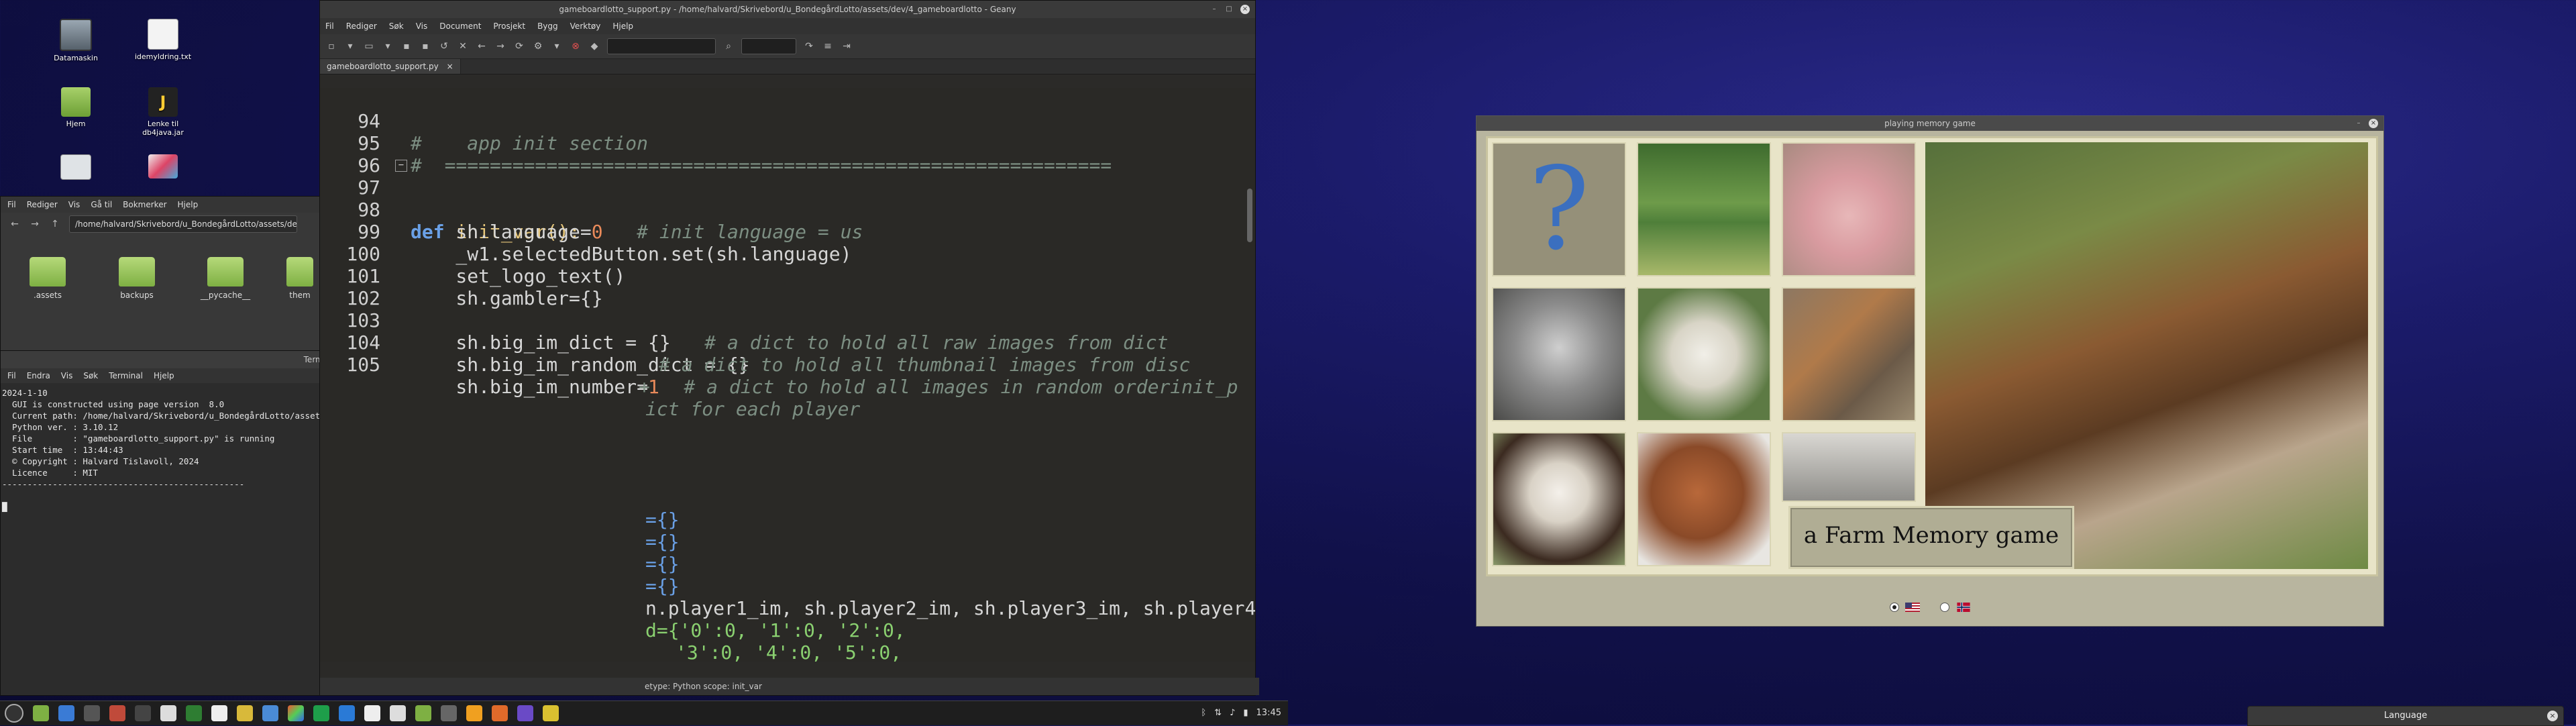 The height and width of the screenshot is (726, 2576). What do you see at coordinates (1849, 467) in the screenshot?
I see `card-tractor` at bounding box center [1849, 467].